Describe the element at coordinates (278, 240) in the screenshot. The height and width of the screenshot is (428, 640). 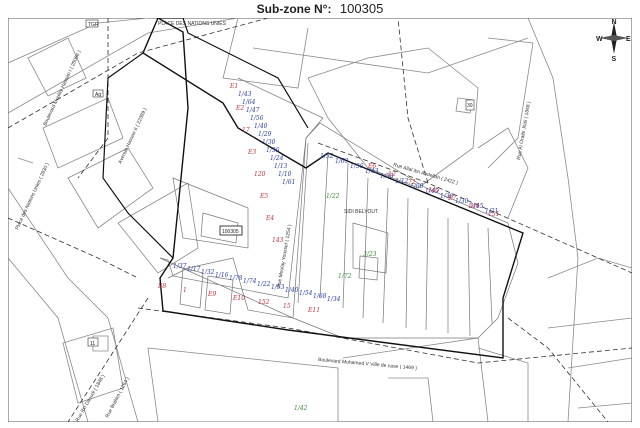
I see `annotation-hr-7: 143` at that location.